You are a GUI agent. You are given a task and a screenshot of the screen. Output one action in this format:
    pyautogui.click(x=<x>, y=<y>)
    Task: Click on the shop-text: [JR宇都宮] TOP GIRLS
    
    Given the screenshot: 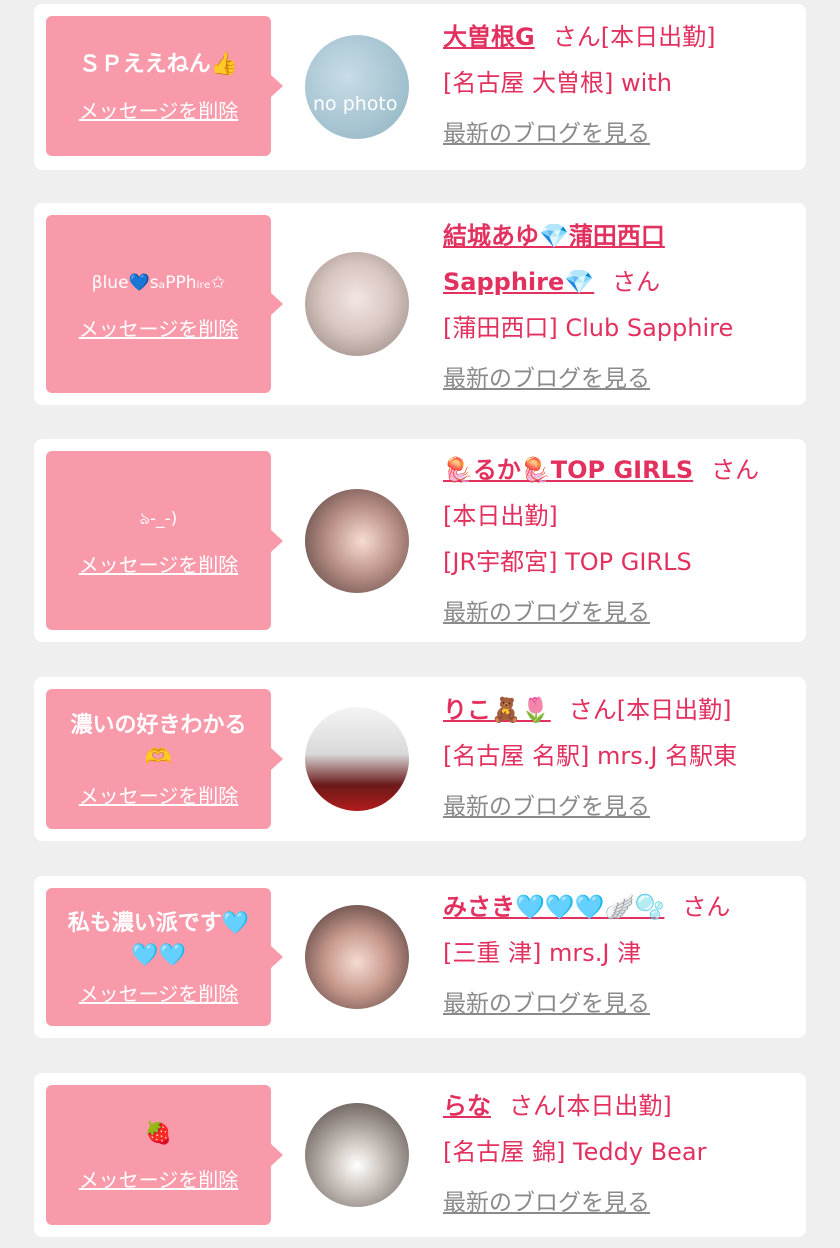 What is the action you would take?
    pyautogui.click(x=567, y=562)
    